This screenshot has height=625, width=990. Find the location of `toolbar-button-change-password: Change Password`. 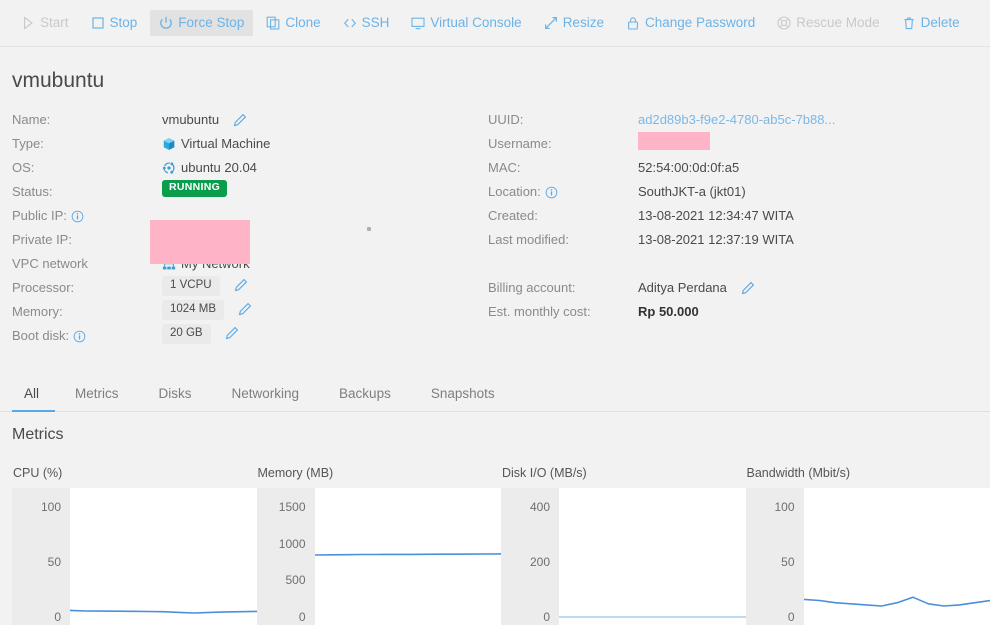

toolbar-button-change-password: Change Password is located at coordinates (690, 23).